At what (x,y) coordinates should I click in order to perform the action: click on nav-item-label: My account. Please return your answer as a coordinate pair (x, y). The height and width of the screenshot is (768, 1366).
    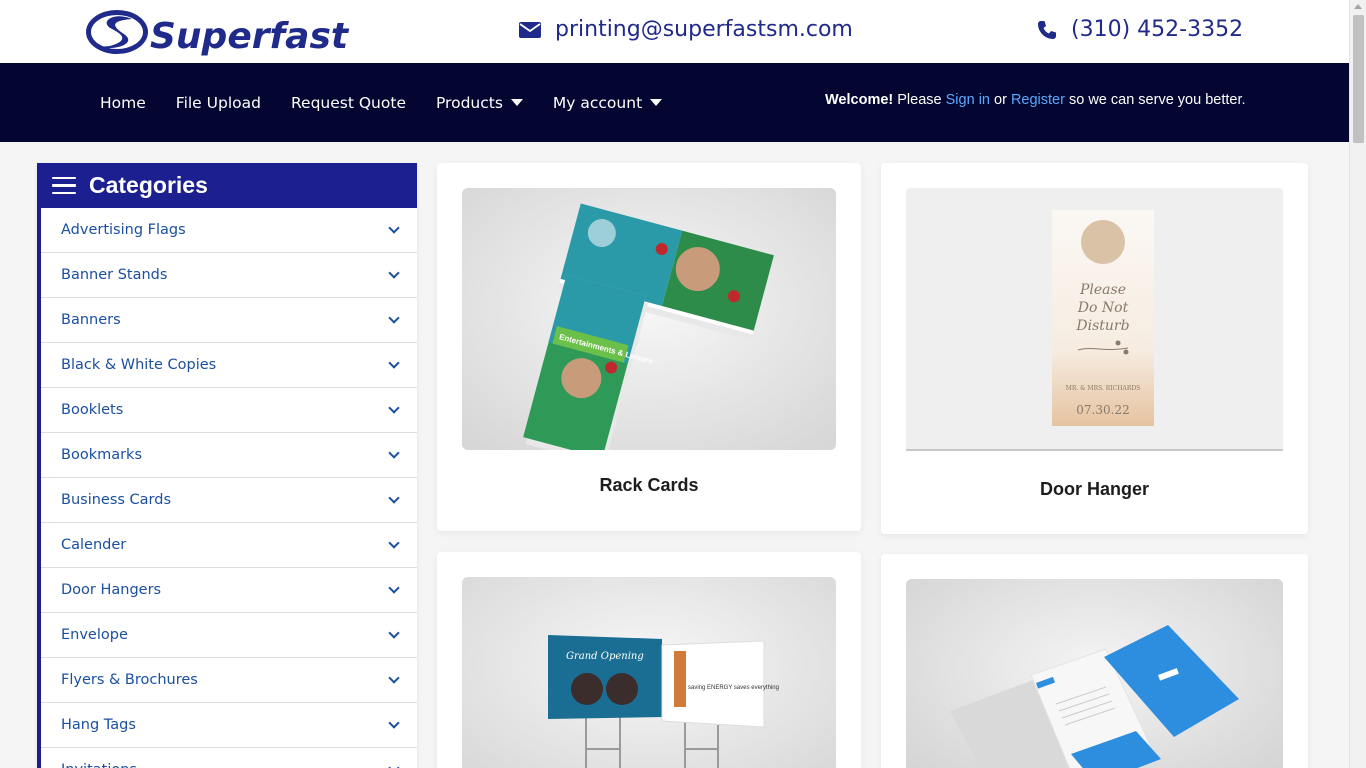
    Looking at the image, I should click on (597, 102).